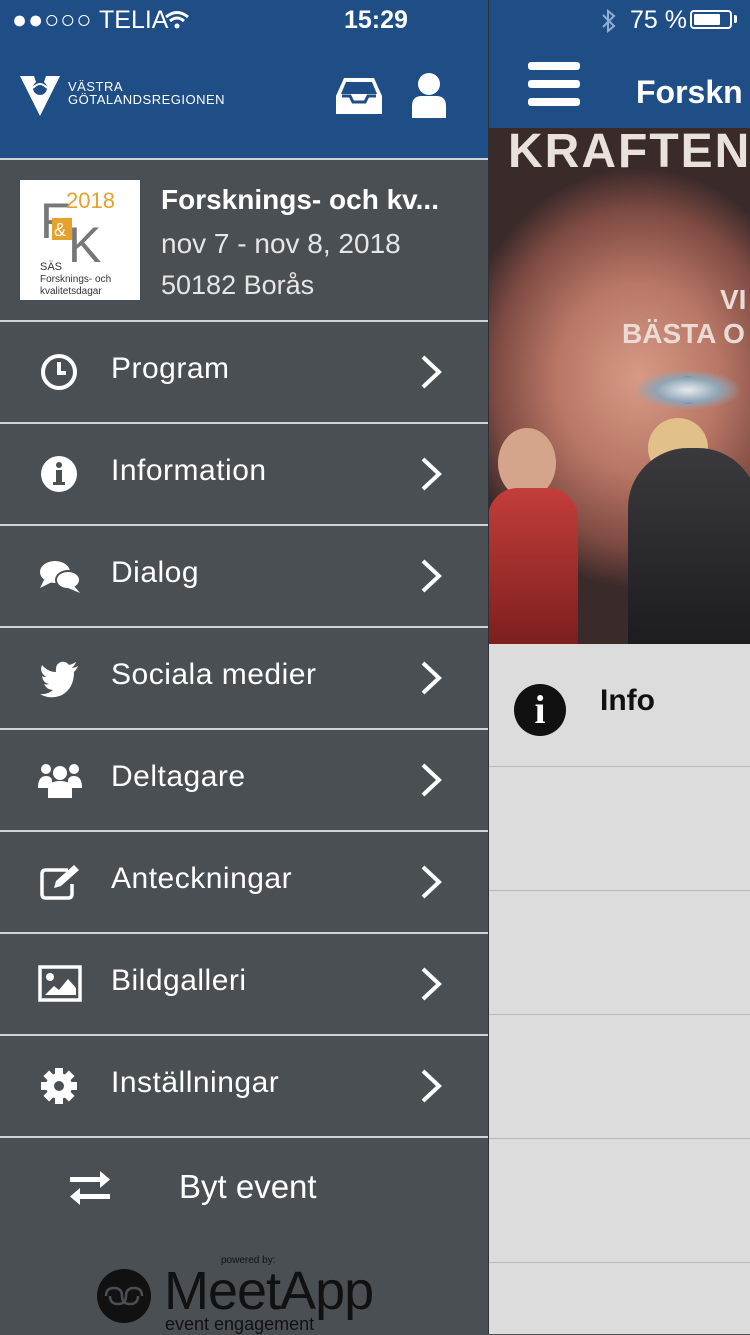 Image resolution: width=750 pixels, height=1335 pixels. What do you see at coordinates (147, 93) in the screenshot?
I see `org-logo-text: VÄSTRA GÖTALANDSREGIONEN` at bounding box center [147, 93].